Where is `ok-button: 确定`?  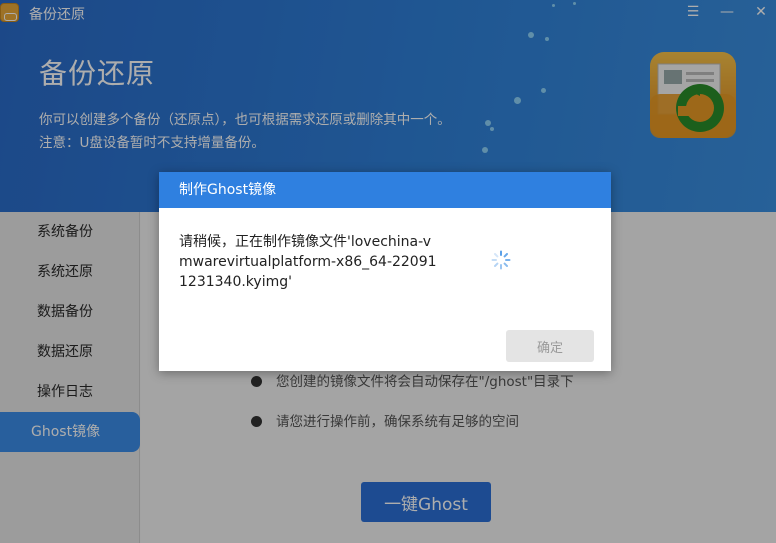 ok-button: 确定 is located at coordinates (550, 346).